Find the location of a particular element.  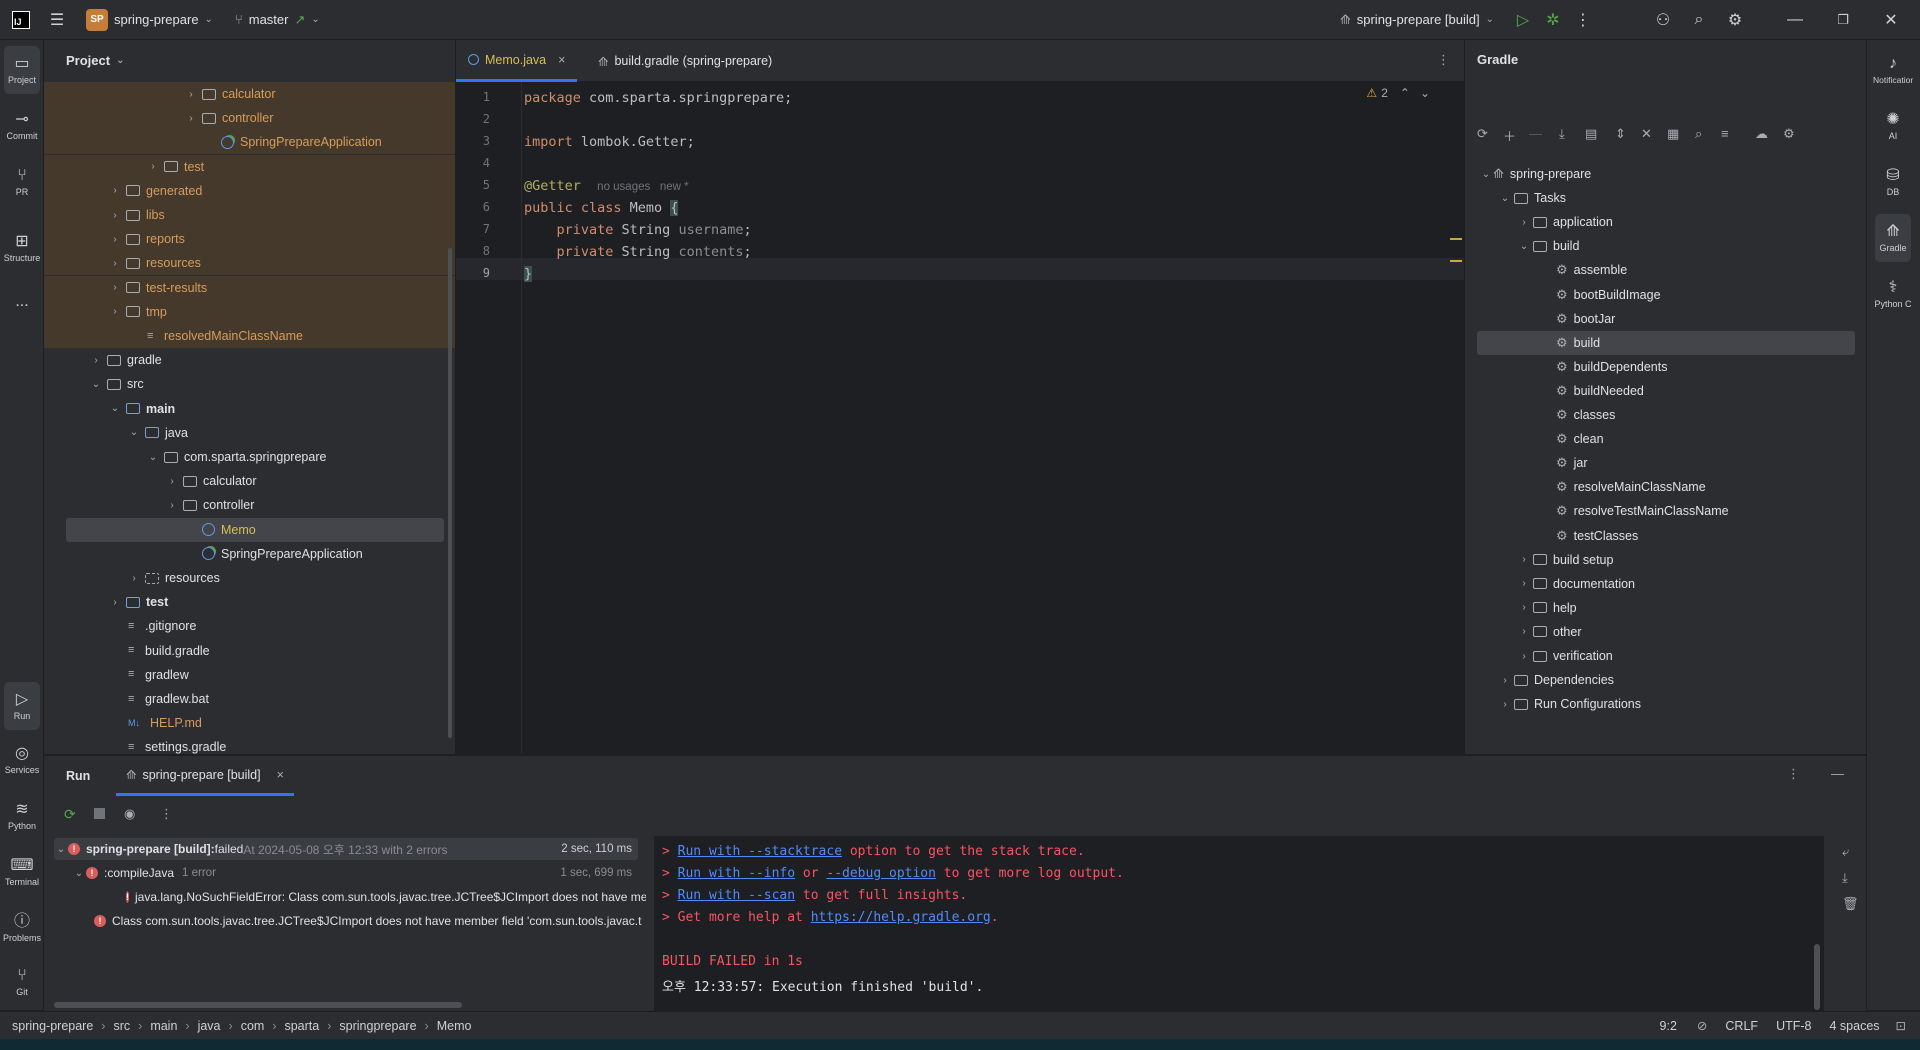

project-tree-item: › test is located at coordinates (249, 166).